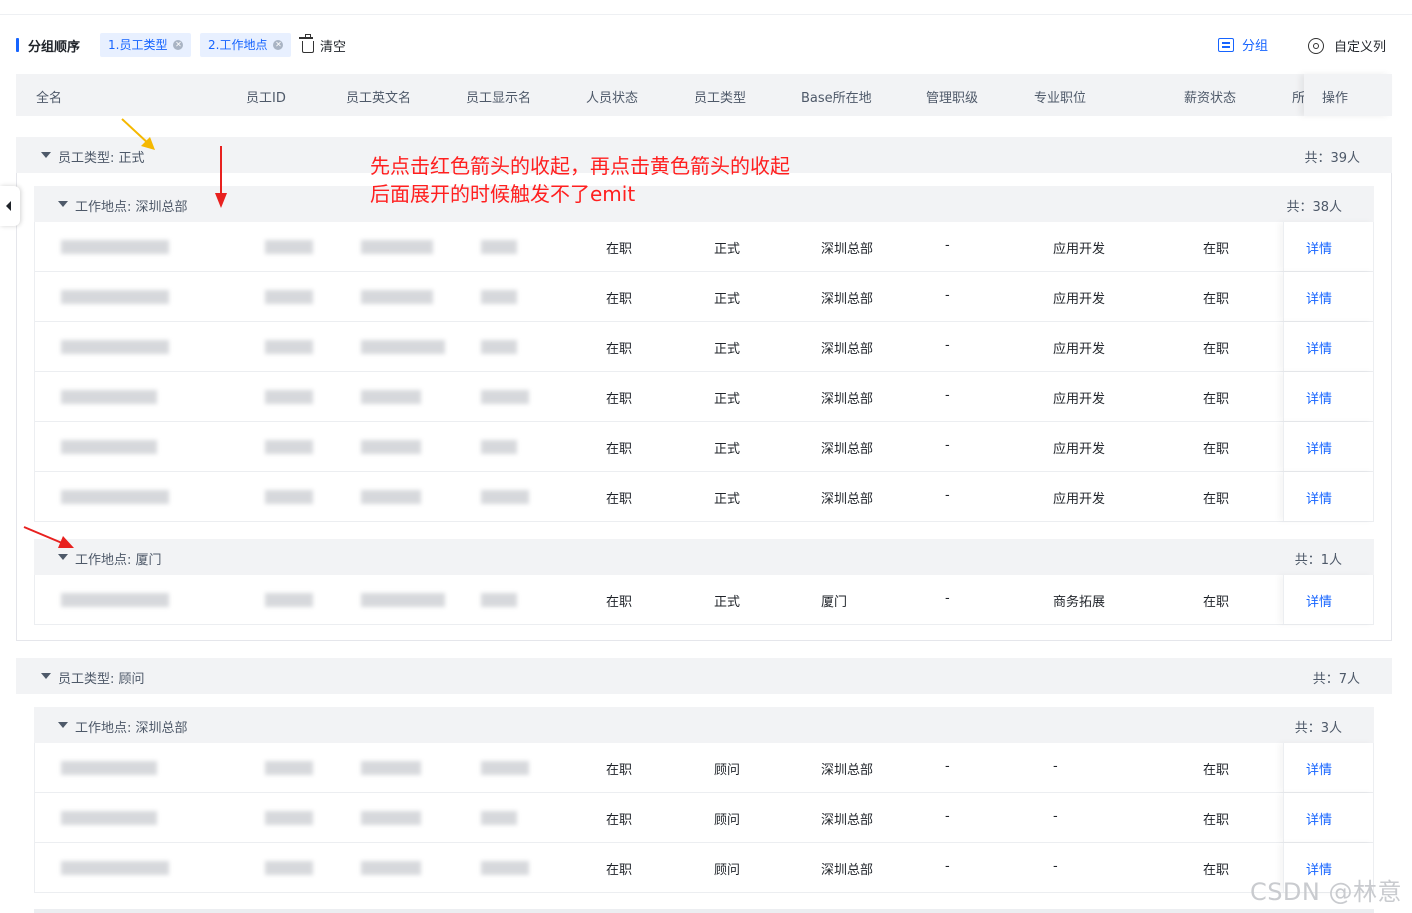 Image resolution: width=1412 pixels, height=913 pixels. Describe the element at coordinates (1335, 98) in the screenshot. I see `operation-header-label: 操作` at that location.